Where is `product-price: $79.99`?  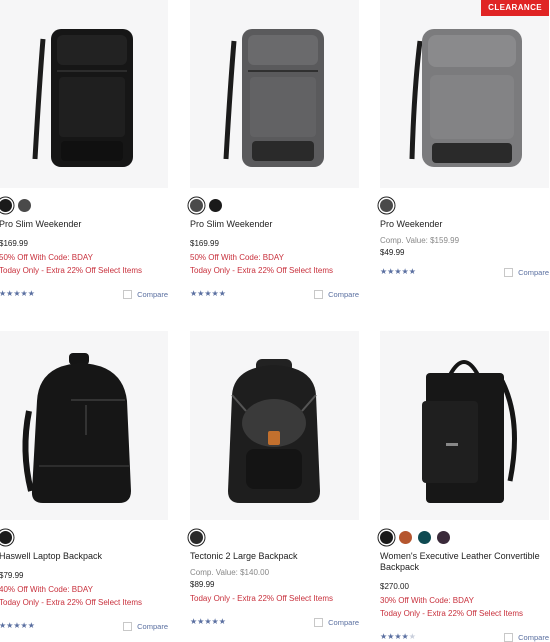
product-price: $79.99 is located at coordinates (12, 575).